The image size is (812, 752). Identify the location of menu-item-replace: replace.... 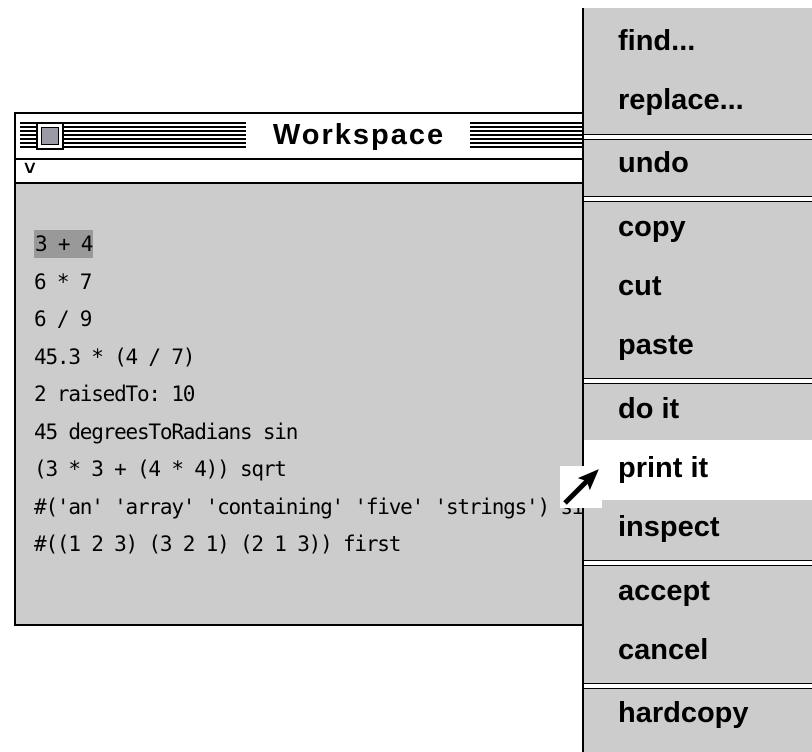
(681, 100).